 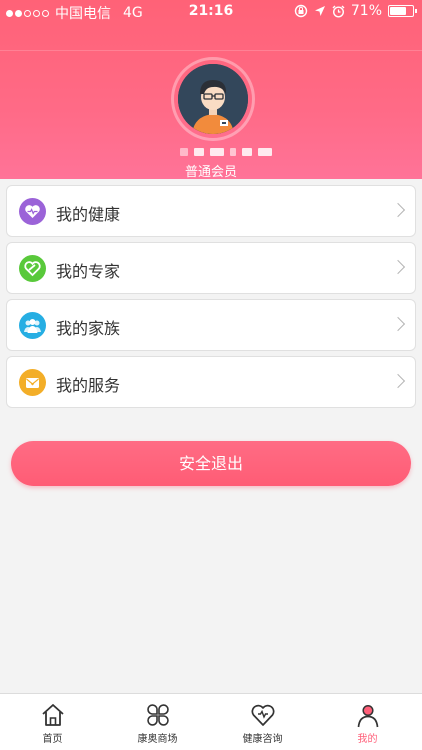 I want to click on masked-username, so click(x=226, y=152).